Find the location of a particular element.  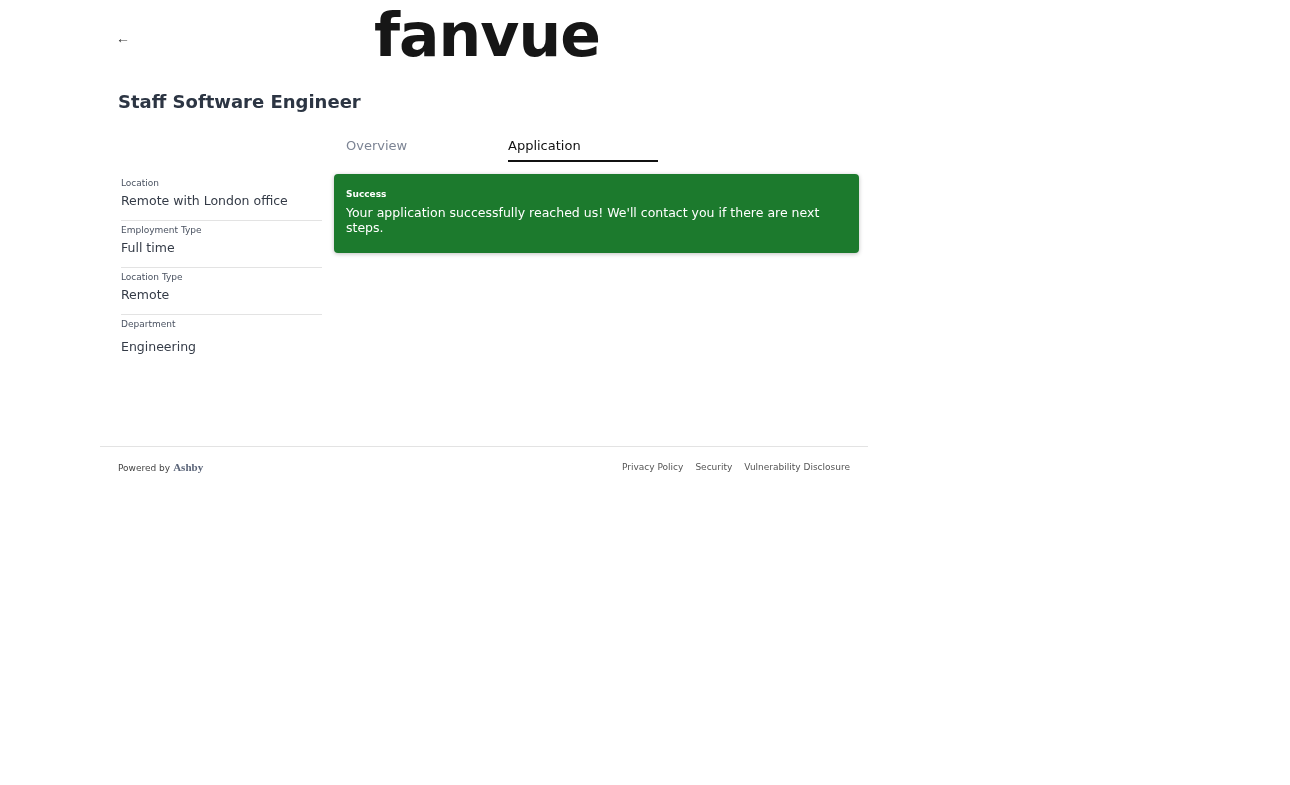

powered-by-text: Powered by is located at coordinates (144, 468).